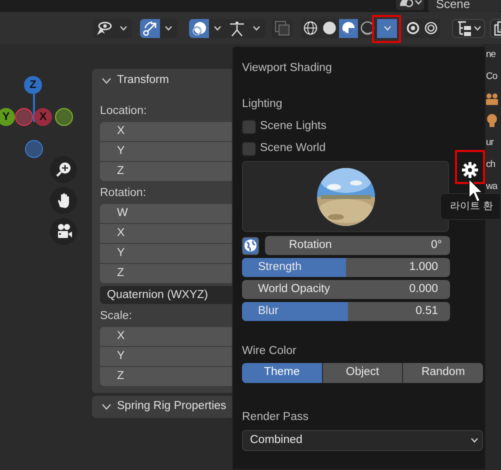  Describe the element at coordinates (470, 206) in the screenshot. I see `tooltip: 라이트 환` at that location.